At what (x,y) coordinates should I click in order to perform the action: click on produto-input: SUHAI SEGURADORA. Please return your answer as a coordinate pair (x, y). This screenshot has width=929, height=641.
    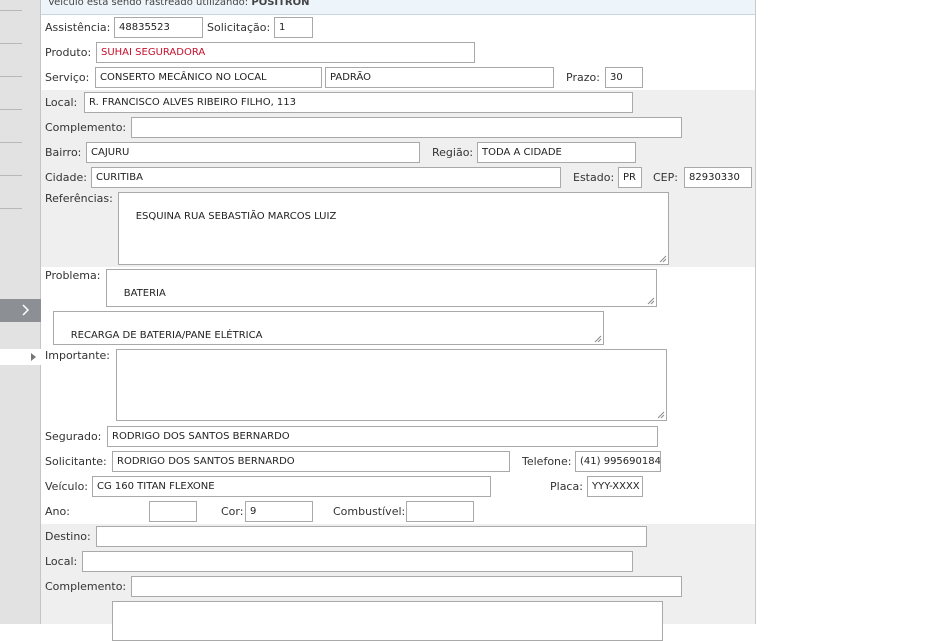
    Looking at the image, I should click on (285, 52).